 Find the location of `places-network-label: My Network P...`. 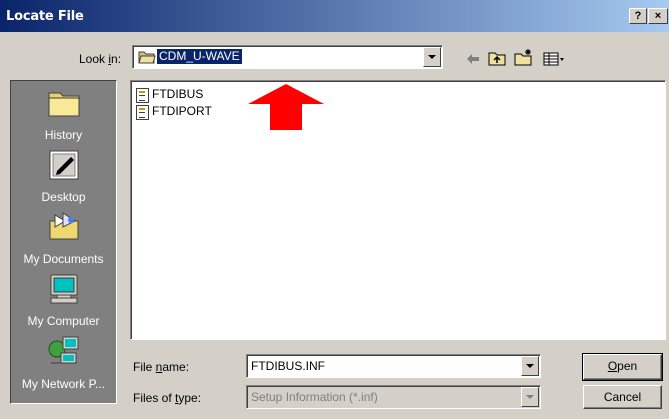

places-network-label: My Network P... is located at coordinates (63, 384).